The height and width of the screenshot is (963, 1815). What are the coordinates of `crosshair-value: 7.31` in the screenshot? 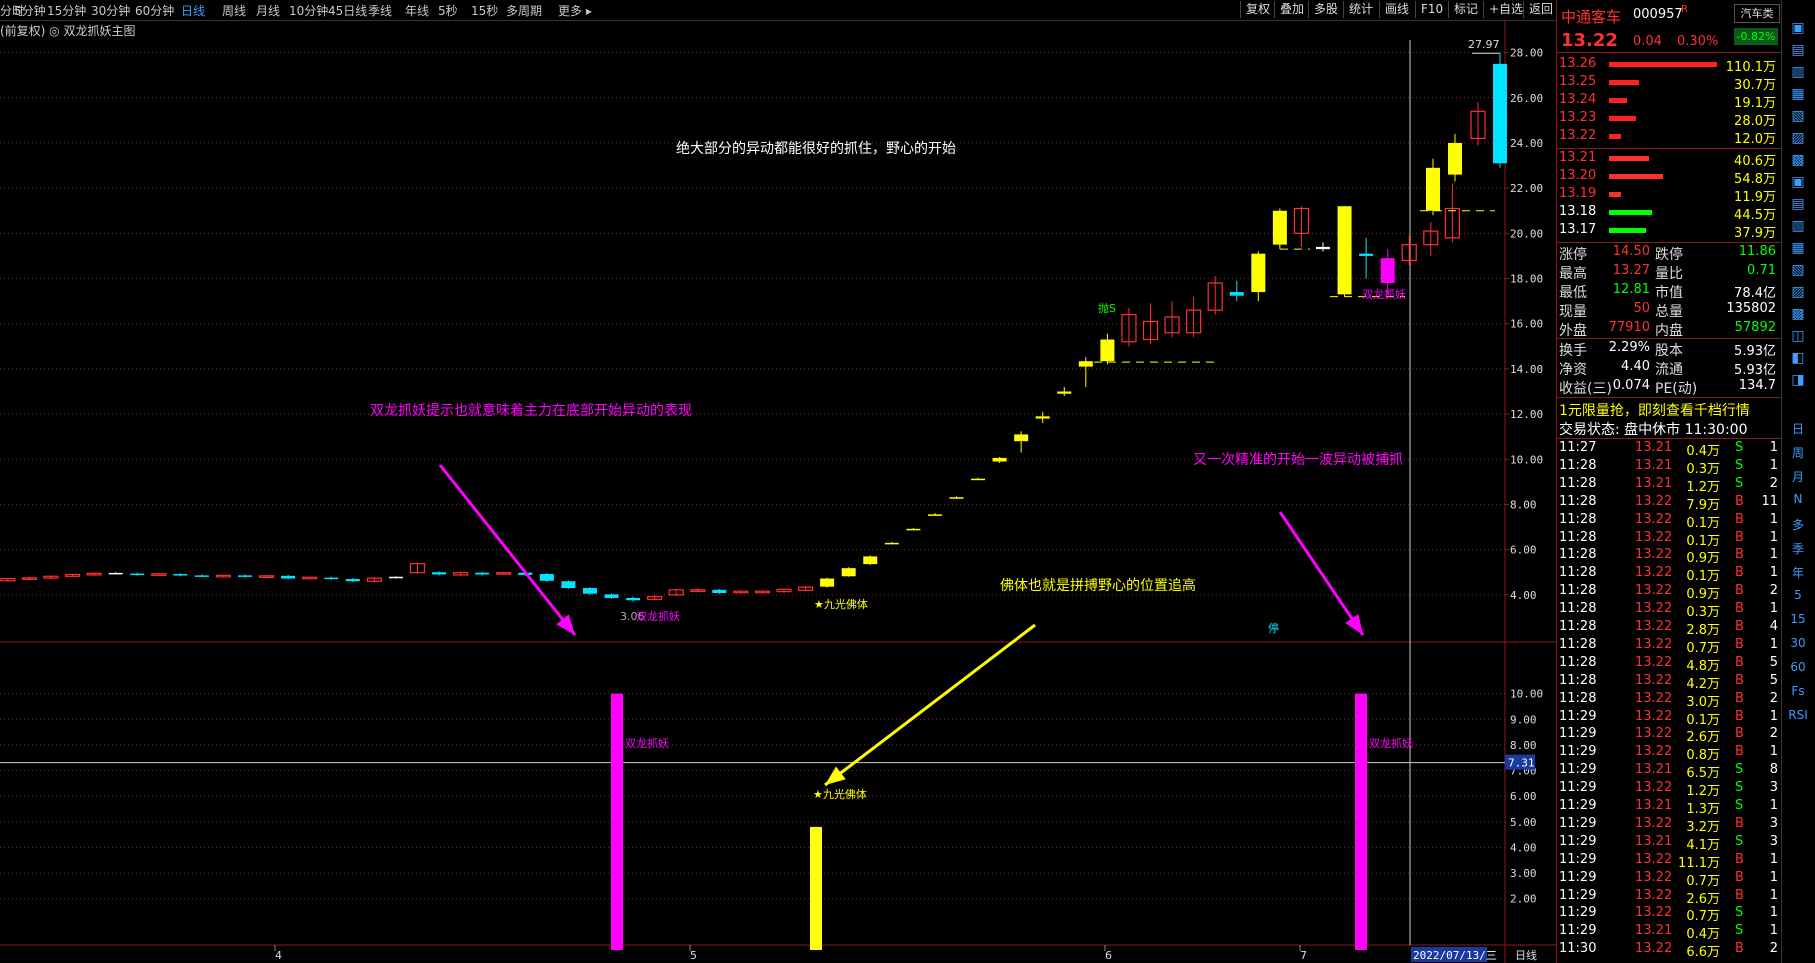 It's located at (1521, 763).